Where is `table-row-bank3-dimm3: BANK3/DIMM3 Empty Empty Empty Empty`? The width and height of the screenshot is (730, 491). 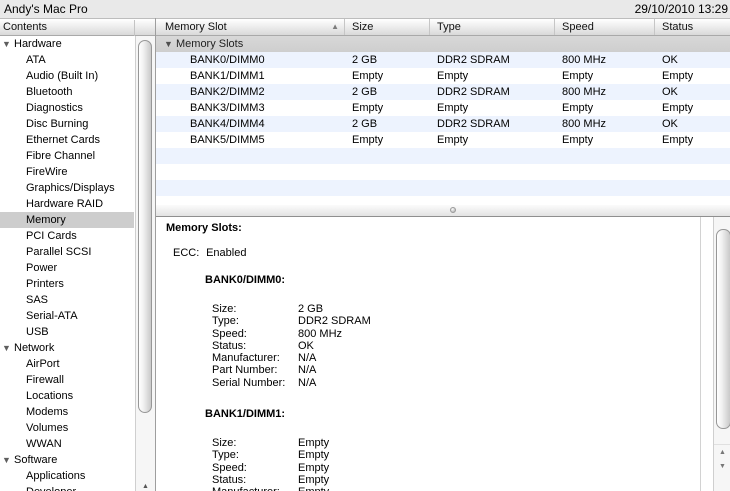 table-row-bank3-dimm3: BANK3/DIMM3 Empty Empty Empty Empty is located at coordinates (443, 108).